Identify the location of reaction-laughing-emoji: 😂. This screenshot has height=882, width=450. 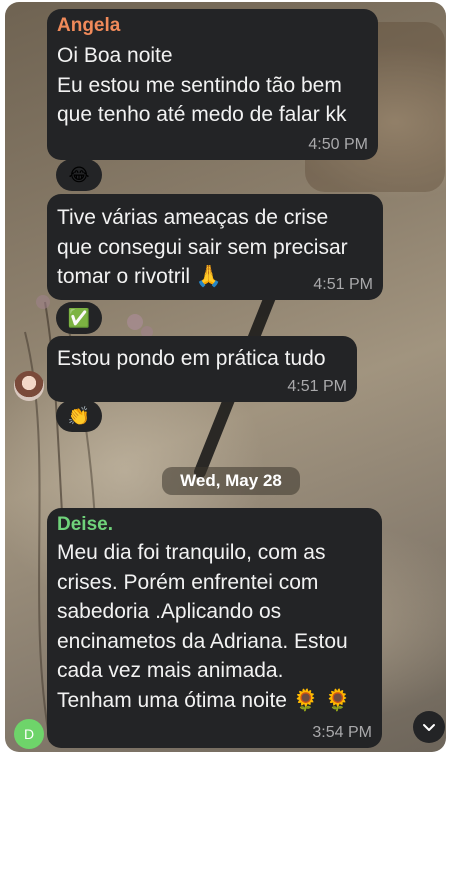
(79, 175).